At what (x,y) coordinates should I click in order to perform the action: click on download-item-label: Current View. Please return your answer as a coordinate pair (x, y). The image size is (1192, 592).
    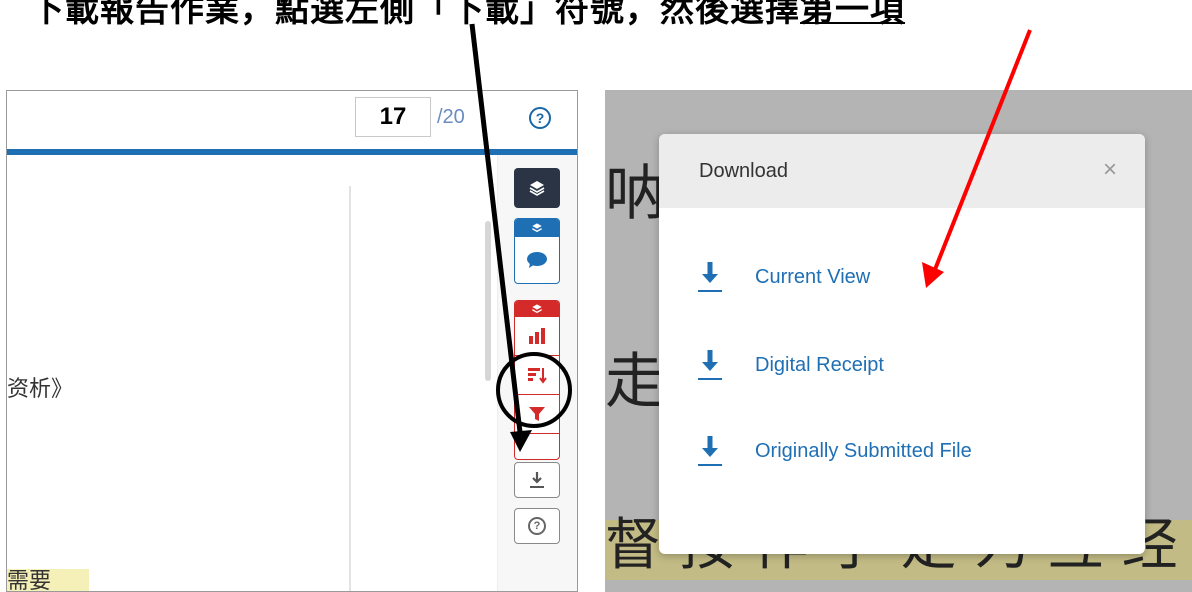
    Looking at the image, I should click on (813, 276).